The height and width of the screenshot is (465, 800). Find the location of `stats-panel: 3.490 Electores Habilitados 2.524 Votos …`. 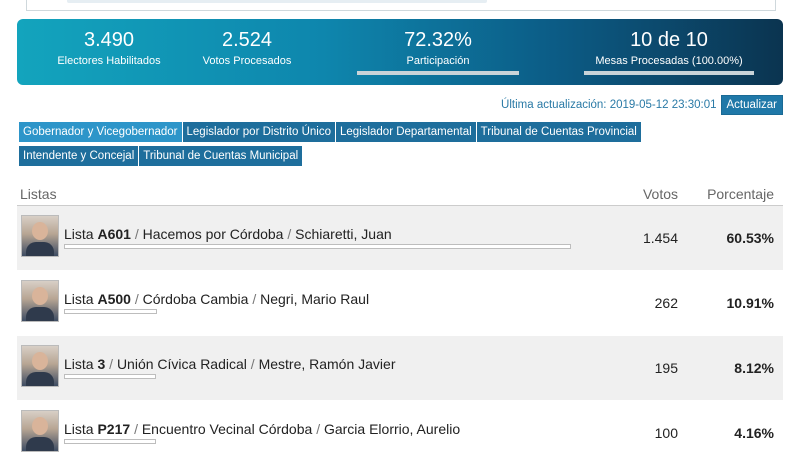

stats-panel: 3.490 Electores Habilitados 2.524 Votos … is located at coordinates (400, 52).